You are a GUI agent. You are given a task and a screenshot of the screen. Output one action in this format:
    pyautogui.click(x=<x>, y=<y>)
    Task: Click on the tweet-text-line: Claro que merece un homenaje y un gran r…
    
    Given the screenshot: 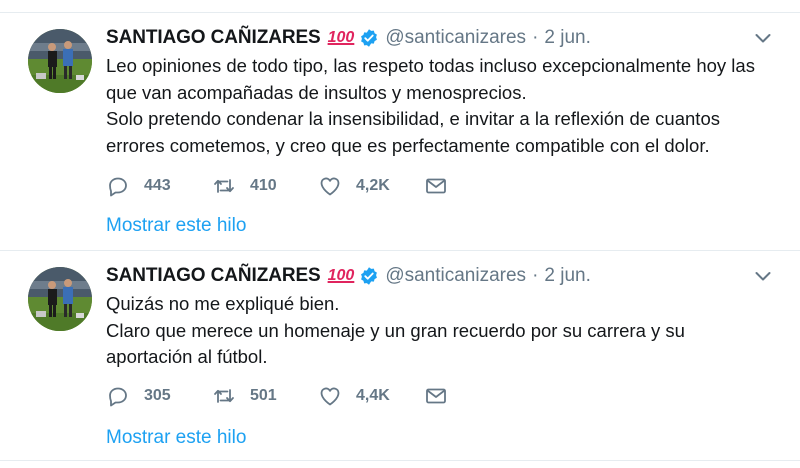 What is the action you would take?
    pyautogui.click(x=395, y=343)
    